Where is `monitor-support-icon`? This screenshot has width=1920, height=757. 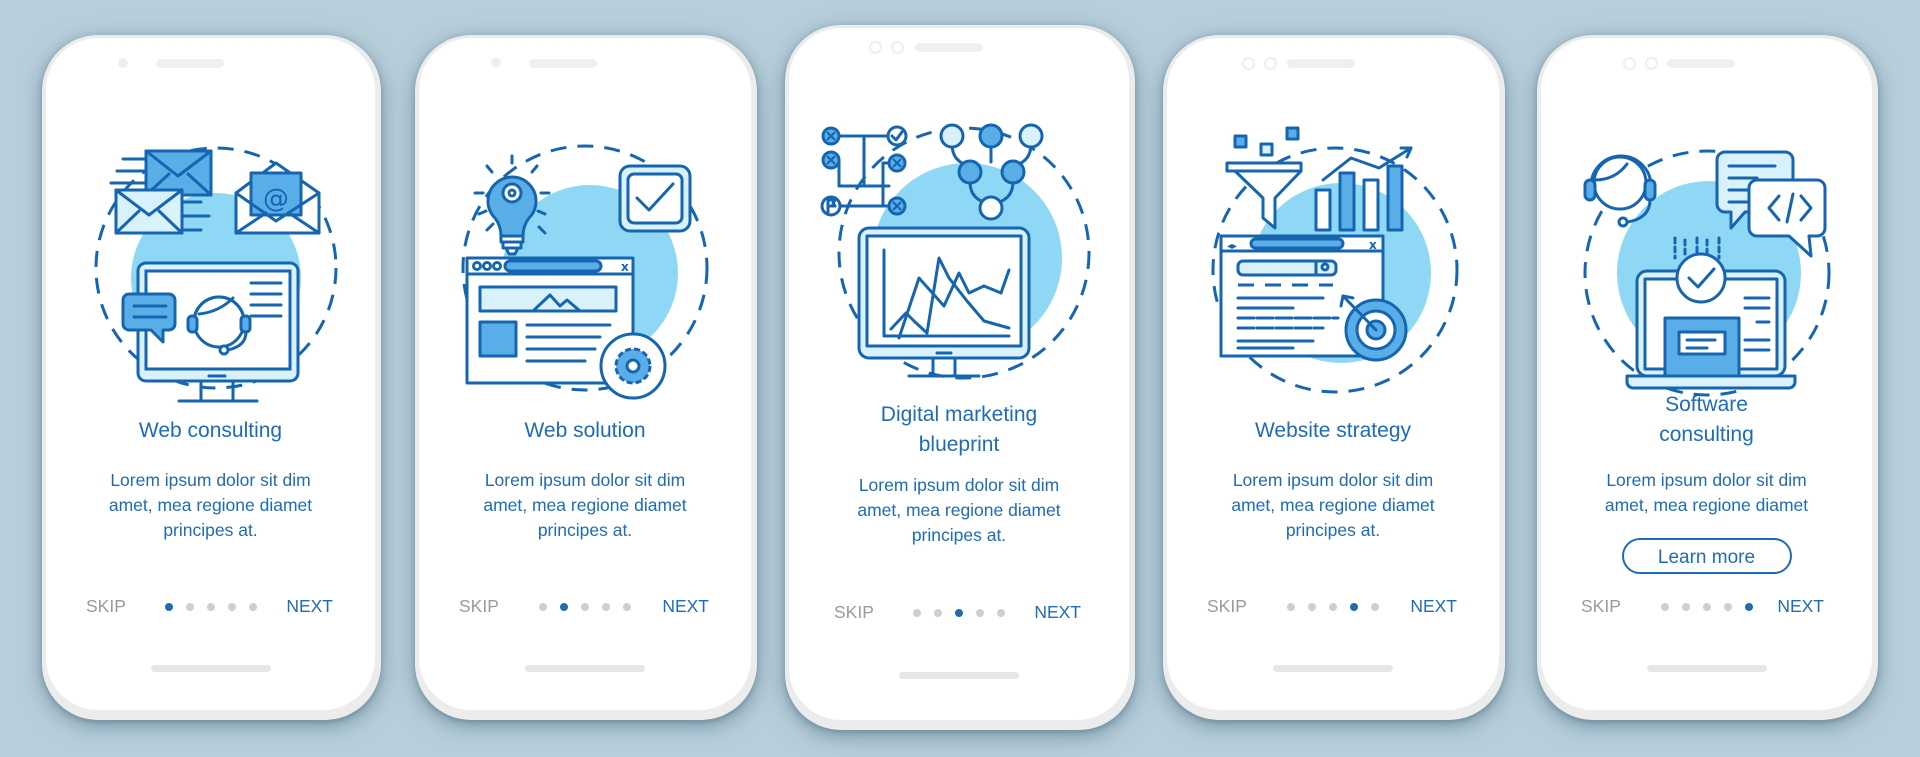
monitor-support-icon is located at coordinates (210, 332).